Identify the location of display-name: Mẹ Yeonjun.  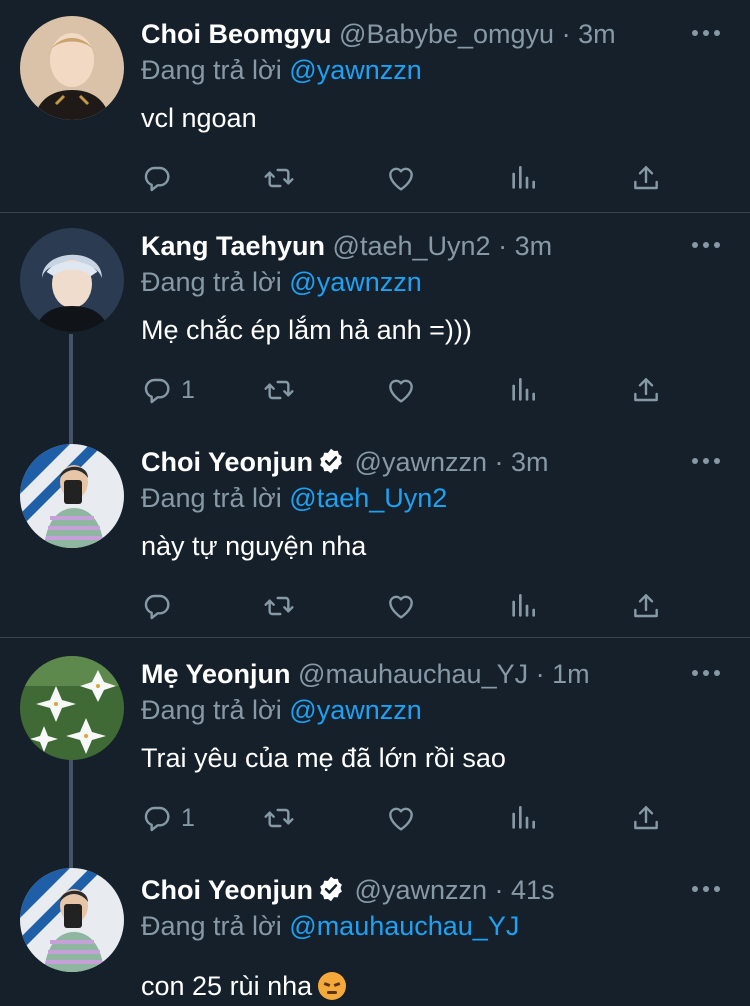
(216, 674).